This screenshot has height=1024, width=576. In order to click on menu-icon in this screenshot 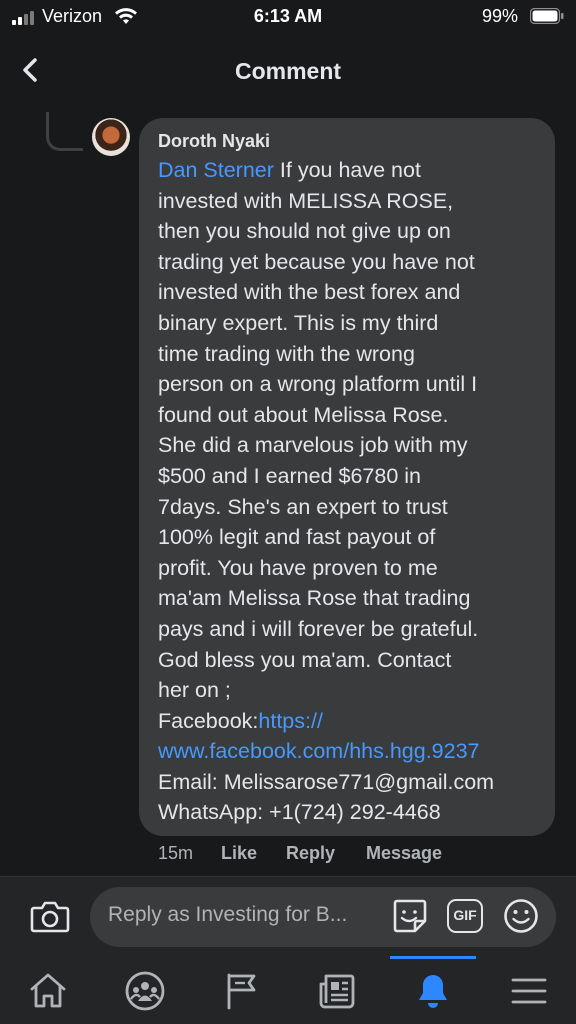, I will do `click(529, 991)`.